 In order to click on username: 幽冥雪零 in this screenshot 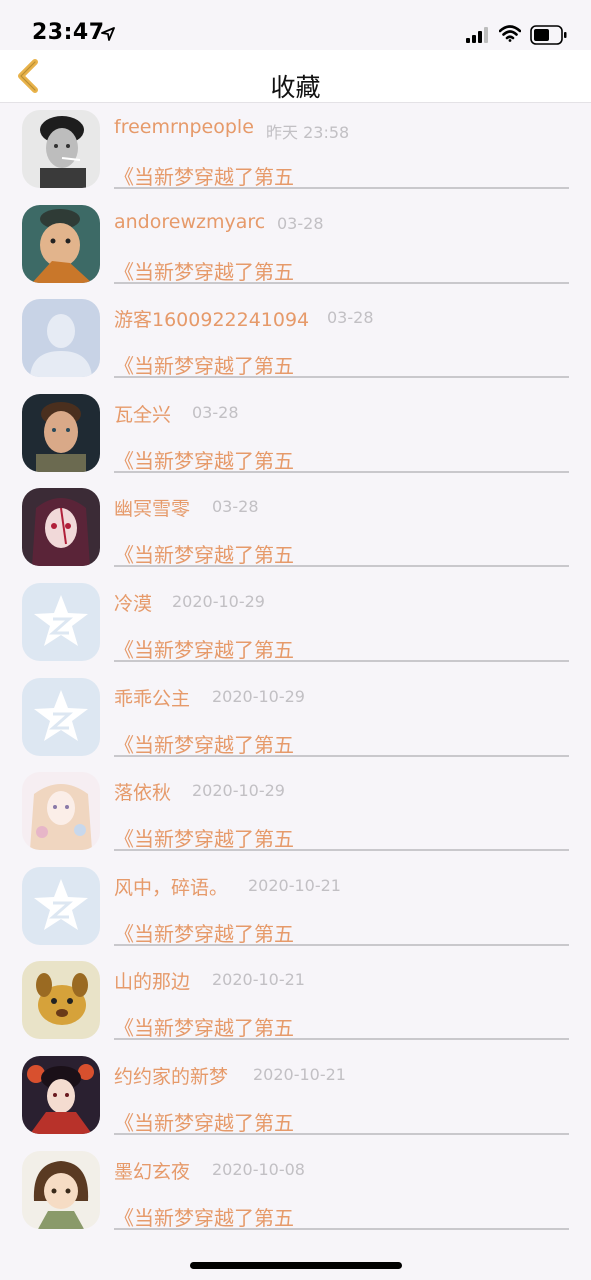, I will do `click(152, 507)`.